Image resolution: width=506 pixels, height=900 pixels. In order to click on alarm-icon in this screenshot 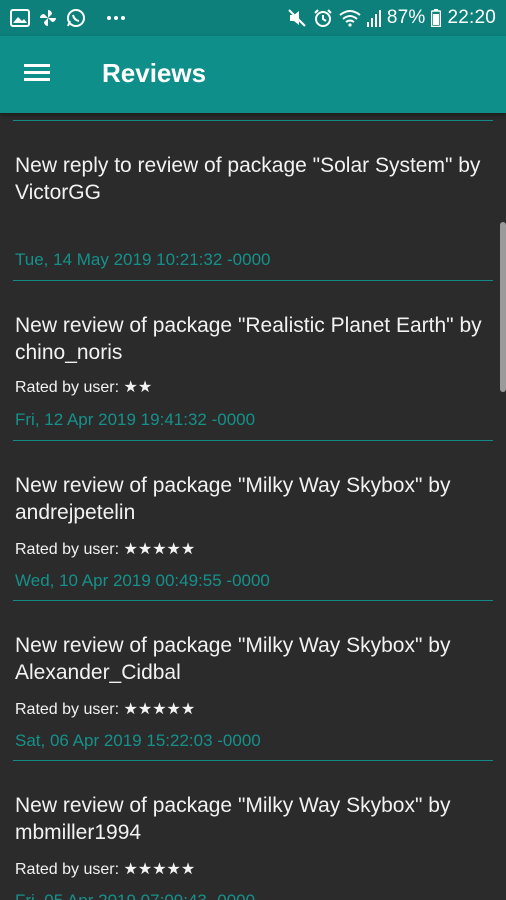, I will do `click(323, 18)`.